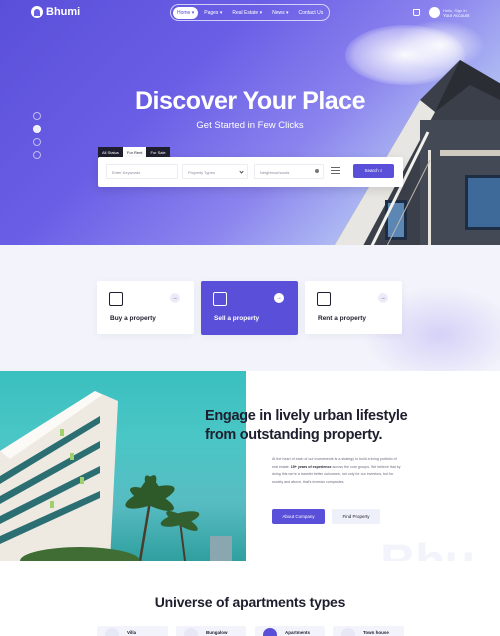 Image resolution: width=500 pixels, height=636 pixels. I want to click on buy-property-card: → Buy a property, so click(145, 307).